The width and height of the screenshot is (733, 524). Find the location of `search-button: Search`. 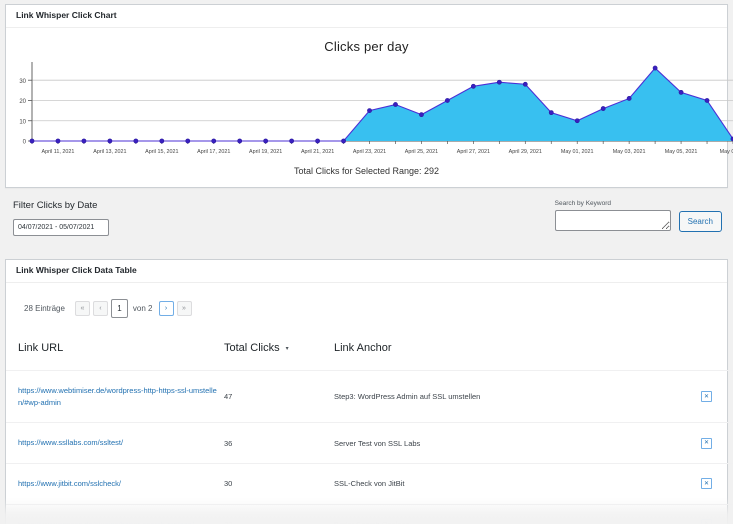

search-button: Search is located at coordinates (700, 222).